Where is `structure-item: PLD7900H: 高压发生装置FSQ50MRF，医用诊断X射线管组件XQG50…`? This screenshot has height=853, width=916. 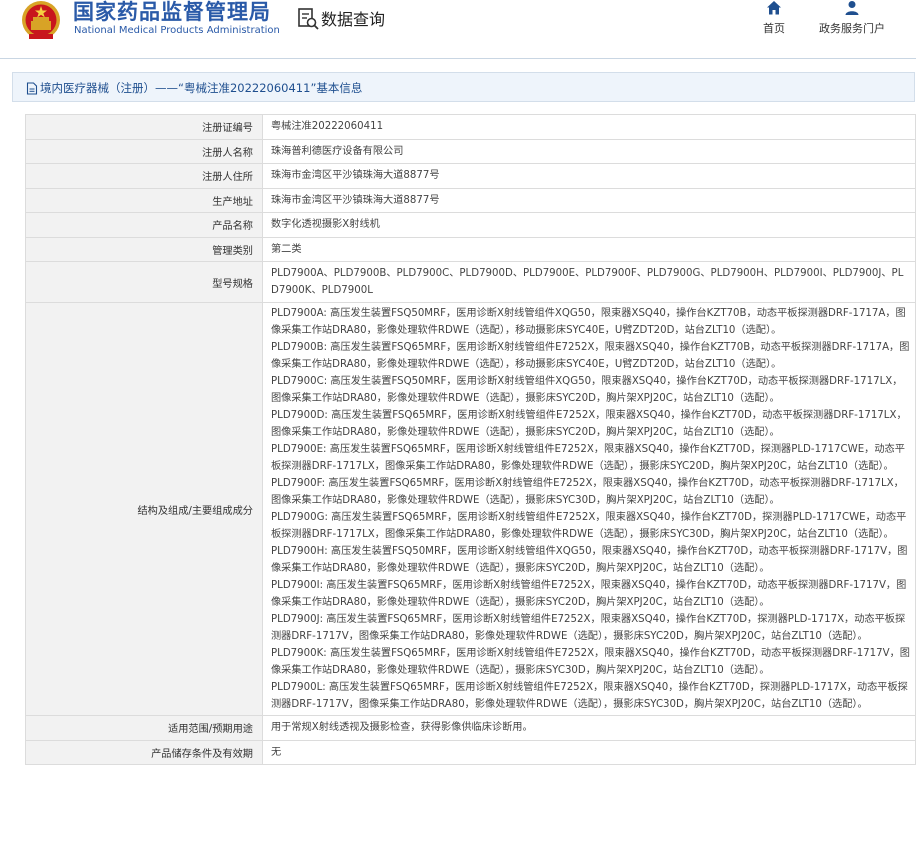 structure-item: PLD7900H: 高压发生装置FSQ50MRF，医用诊断X射线管组件XQG50… is located at coordinates (589, 560).